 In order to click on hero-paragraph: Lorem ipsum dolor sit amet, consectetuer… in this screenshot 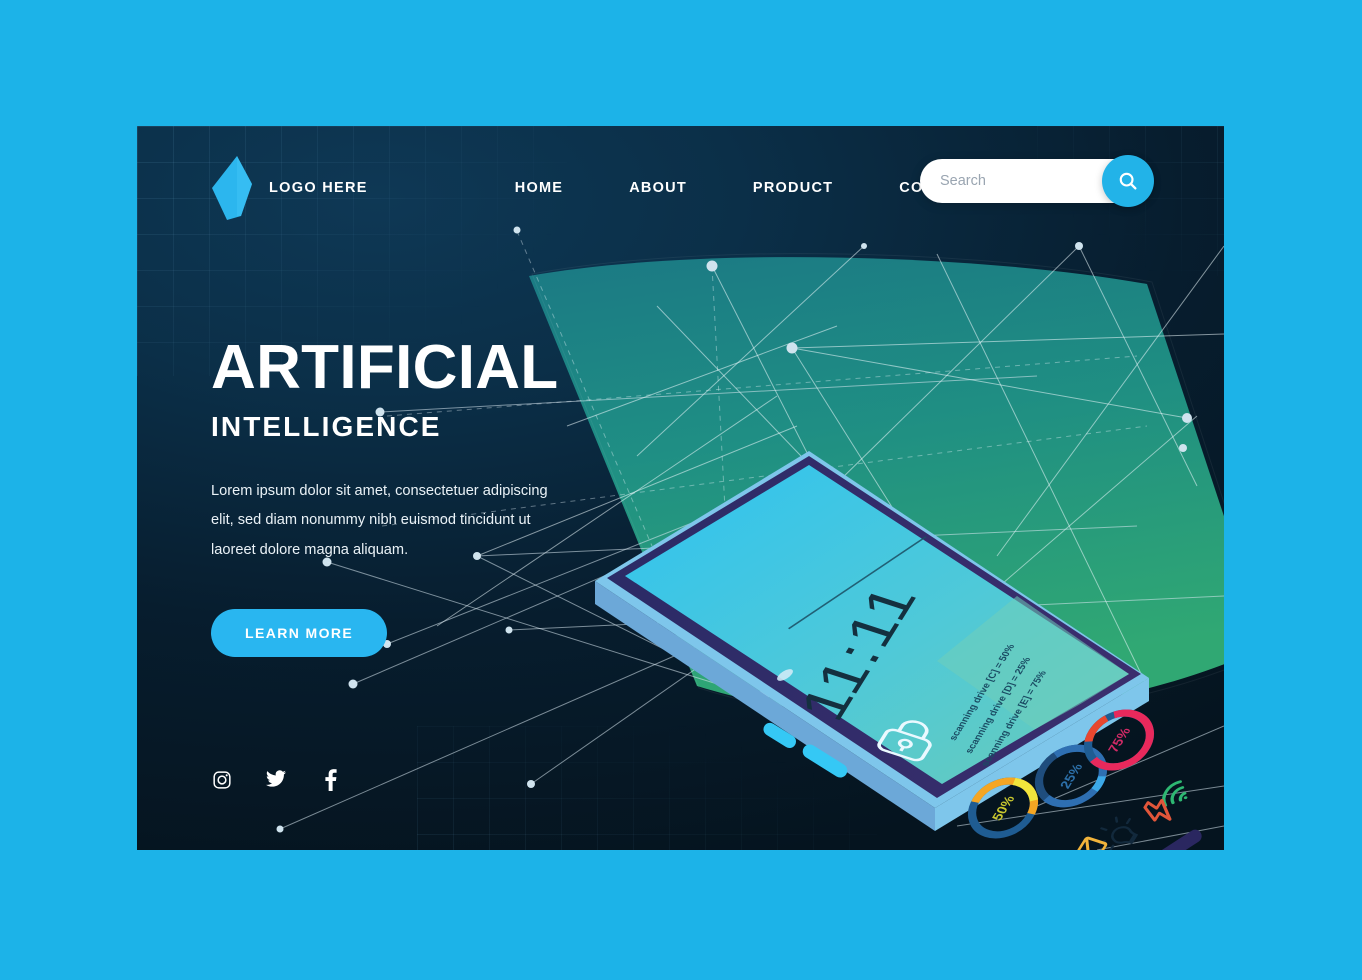, I will do `click(379, 520)`.